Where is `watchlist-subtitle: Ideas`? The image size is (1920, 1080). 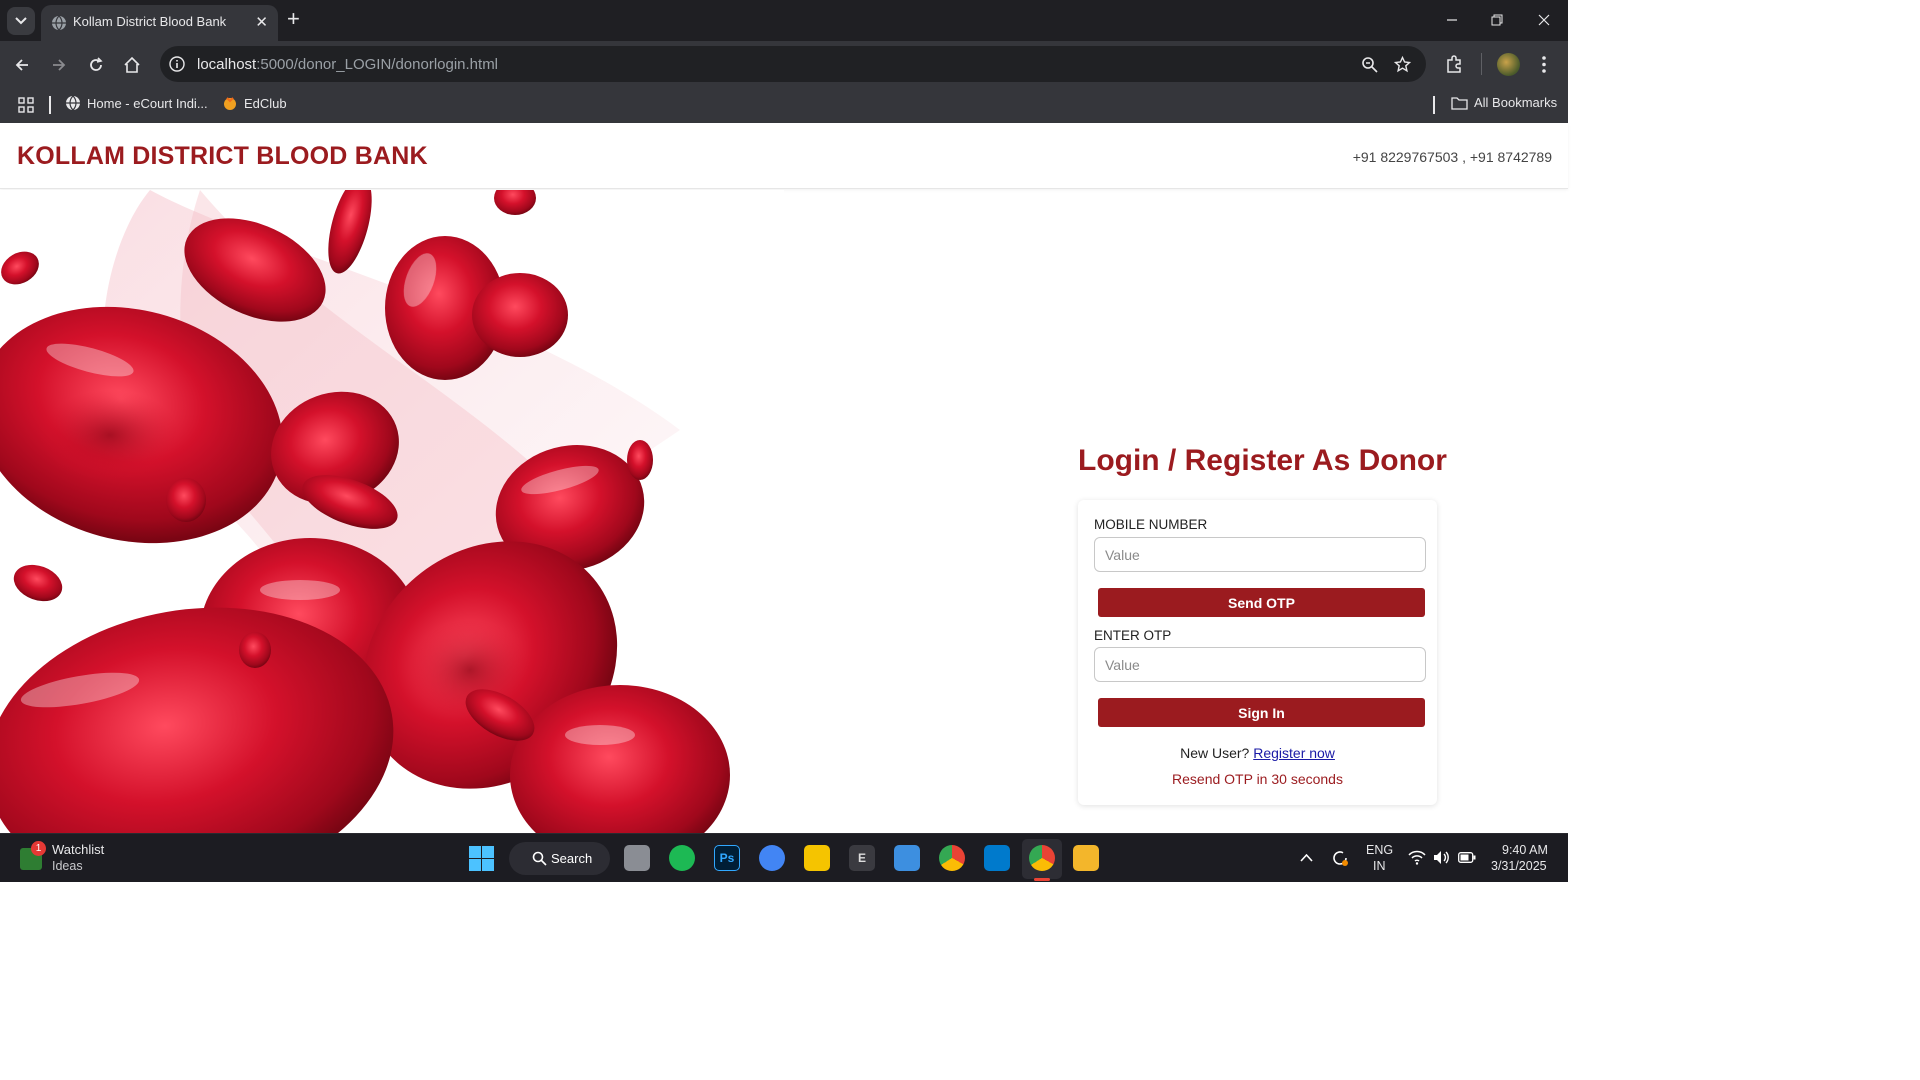 watchlist-subtitle: Ideas is located at coordinates (67, 866).